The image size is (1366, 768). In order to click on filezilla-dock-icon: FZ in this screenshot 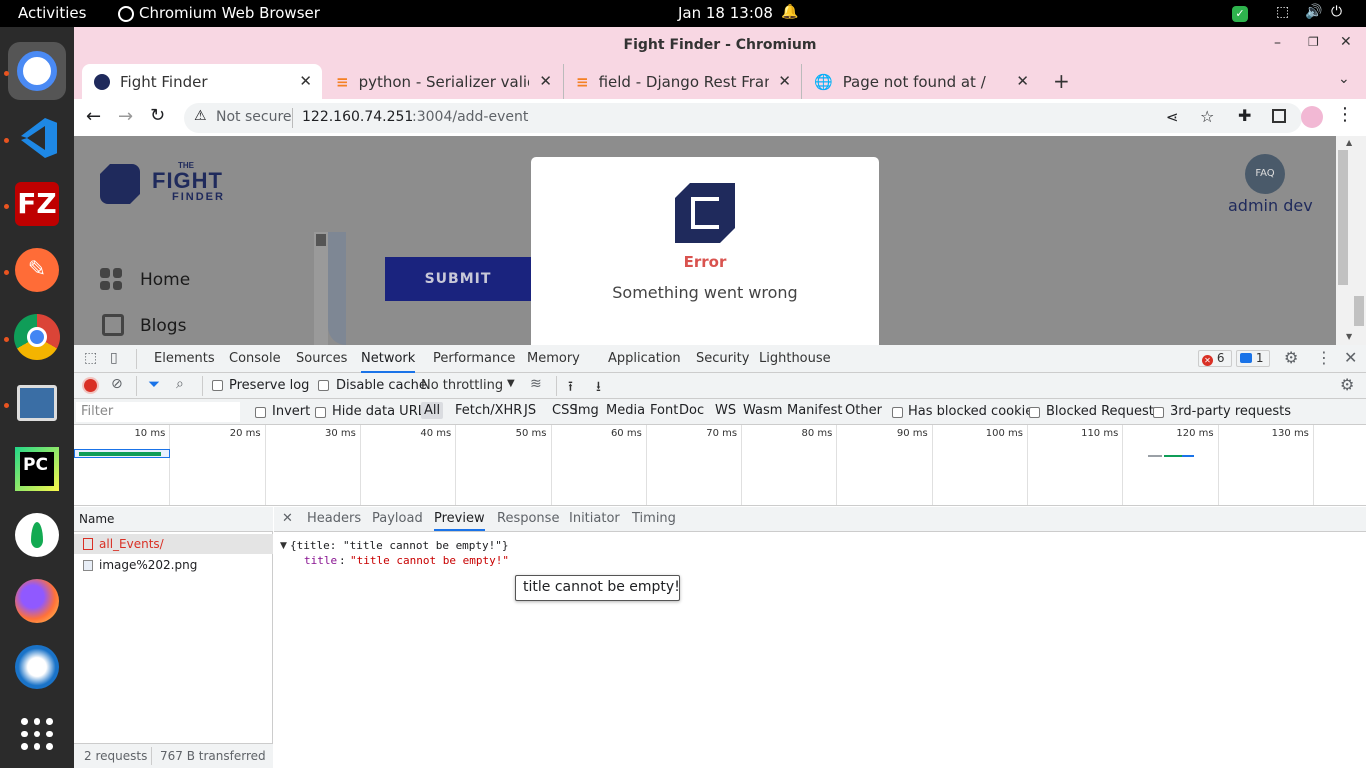, I will do `click(37, 204)`.